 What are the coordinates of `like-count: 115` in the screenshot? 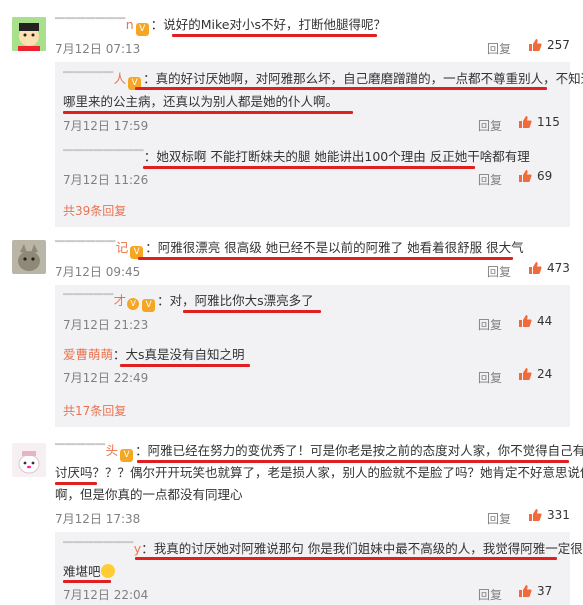 It's located at (548, 122).